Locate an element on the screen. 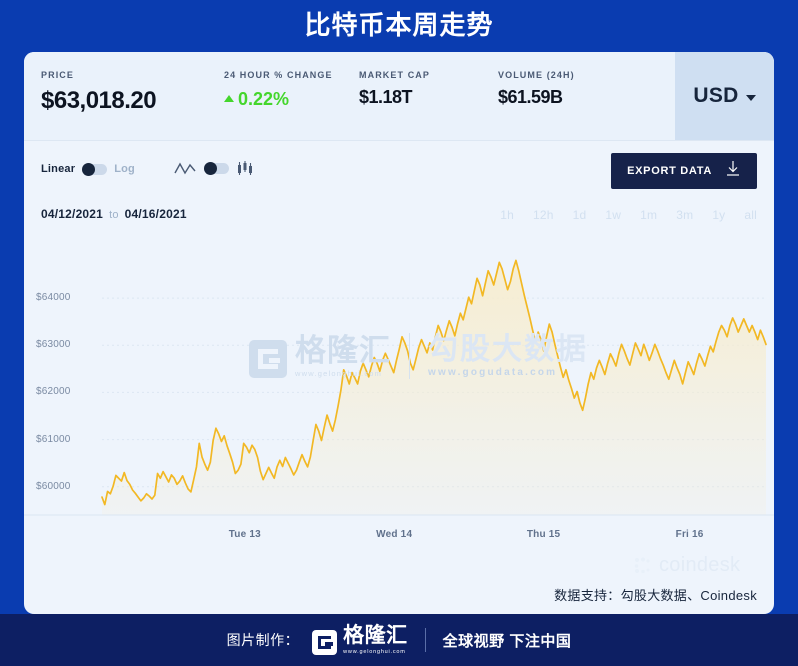  chevron-down-icon is located at coordinates (750, 98).